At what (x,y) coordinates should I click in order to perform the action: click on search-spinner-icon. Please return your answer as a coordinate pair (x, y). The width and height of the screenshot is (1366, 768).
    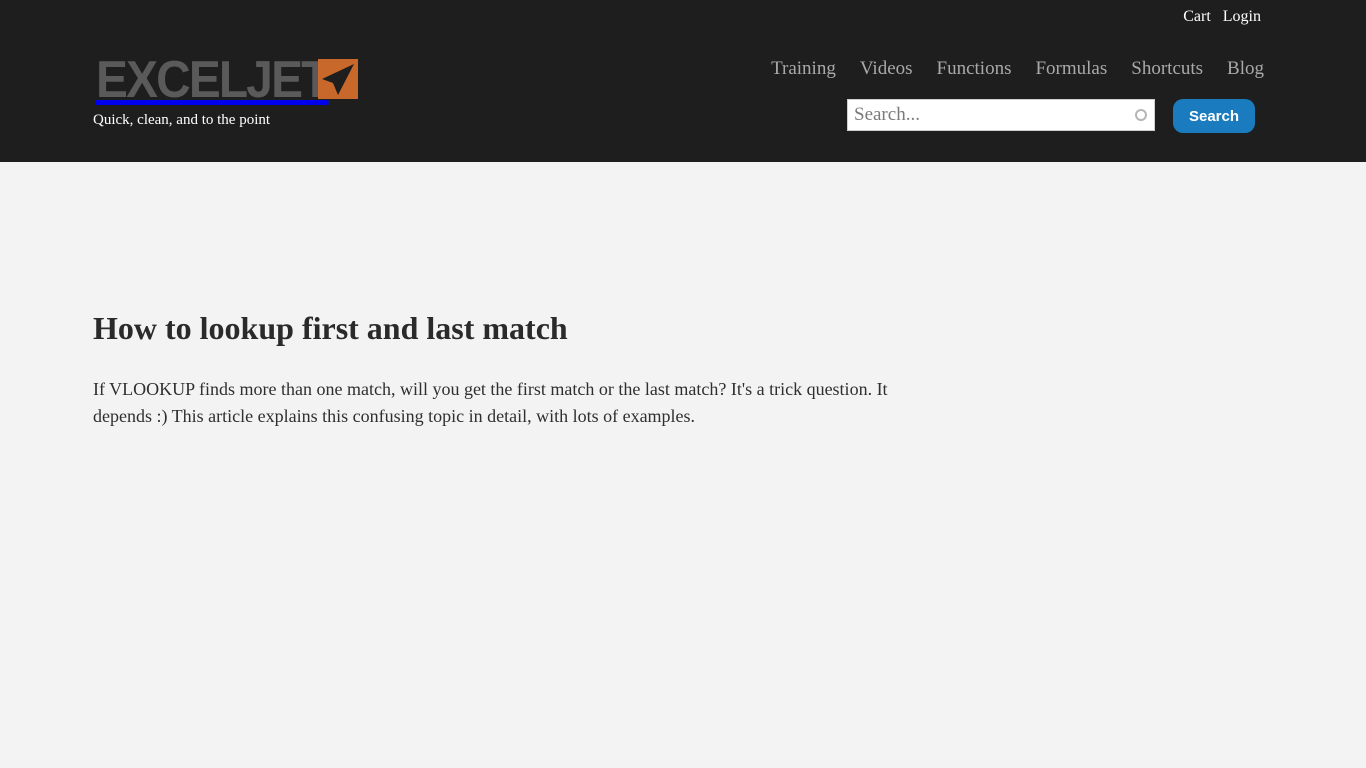
    Looking at the image, I should click on (1141, 115).